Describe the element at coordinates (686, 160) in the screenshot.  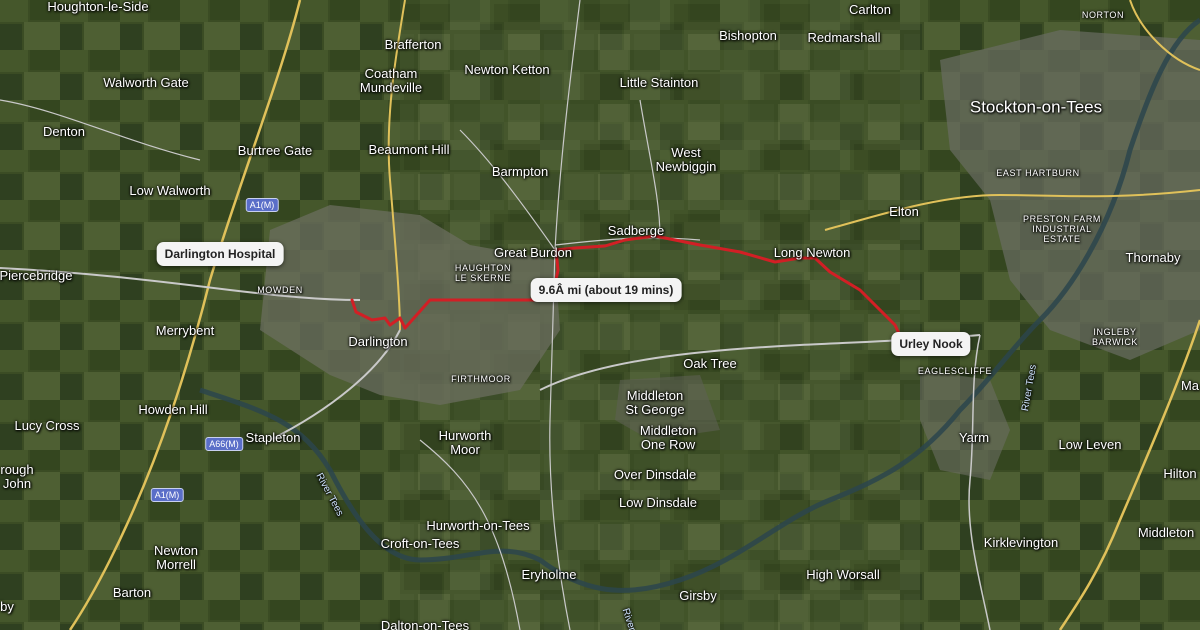
I see `place-label: West Newbiggin` at that location.